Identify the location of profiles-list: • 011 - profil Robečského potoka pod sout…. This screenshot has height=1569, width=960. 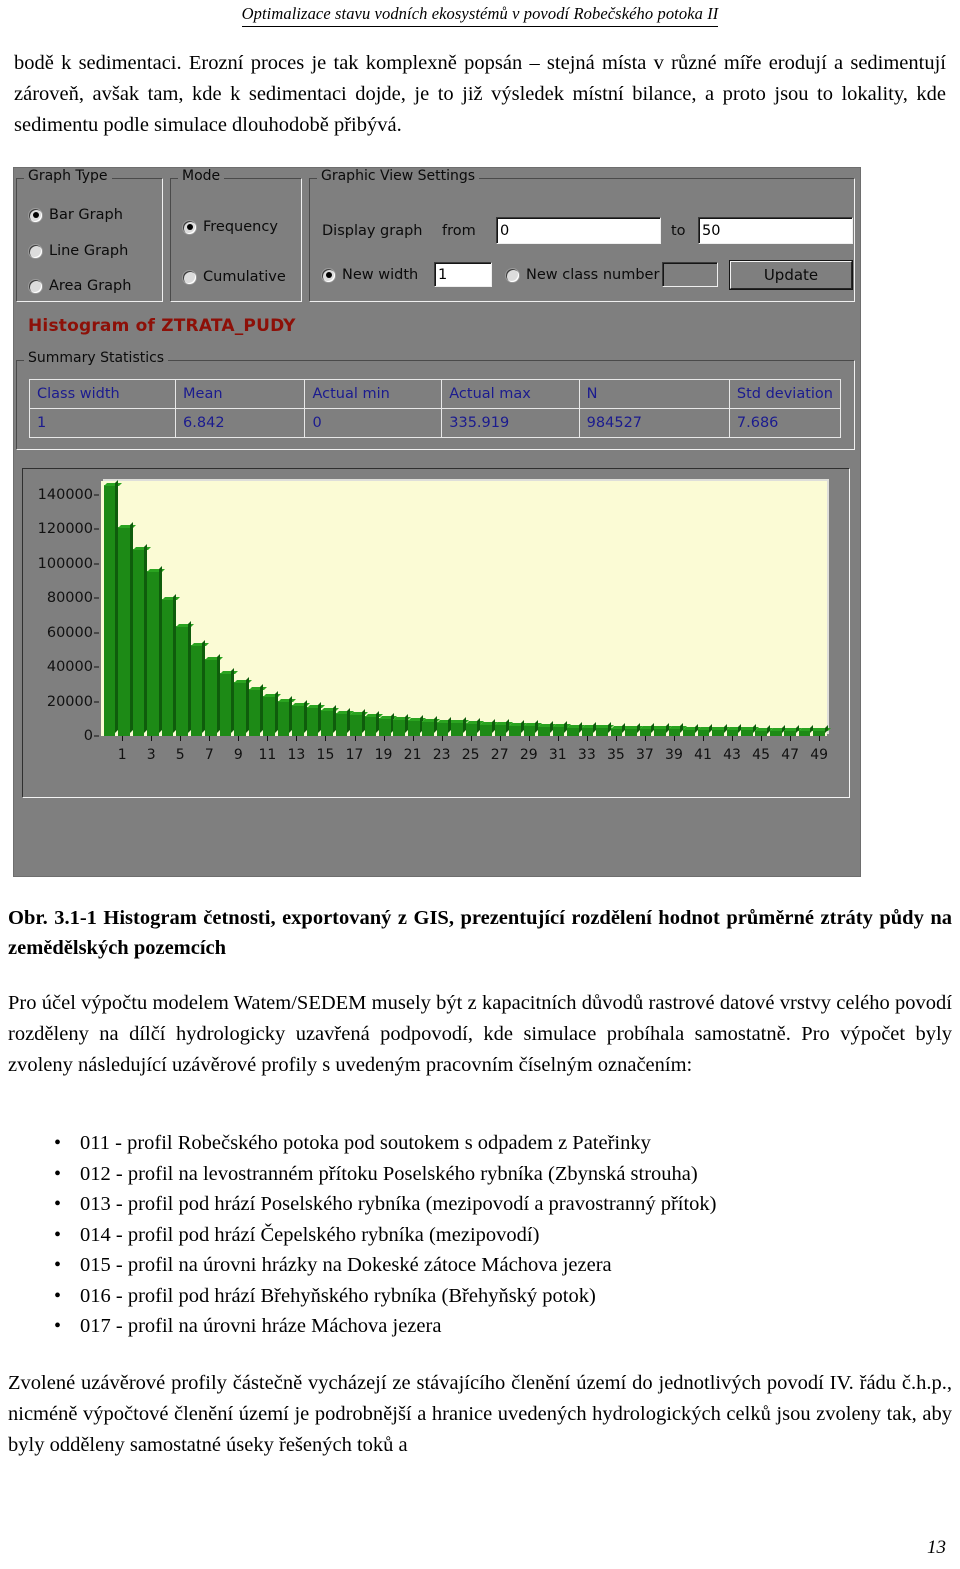
(498, 1235).